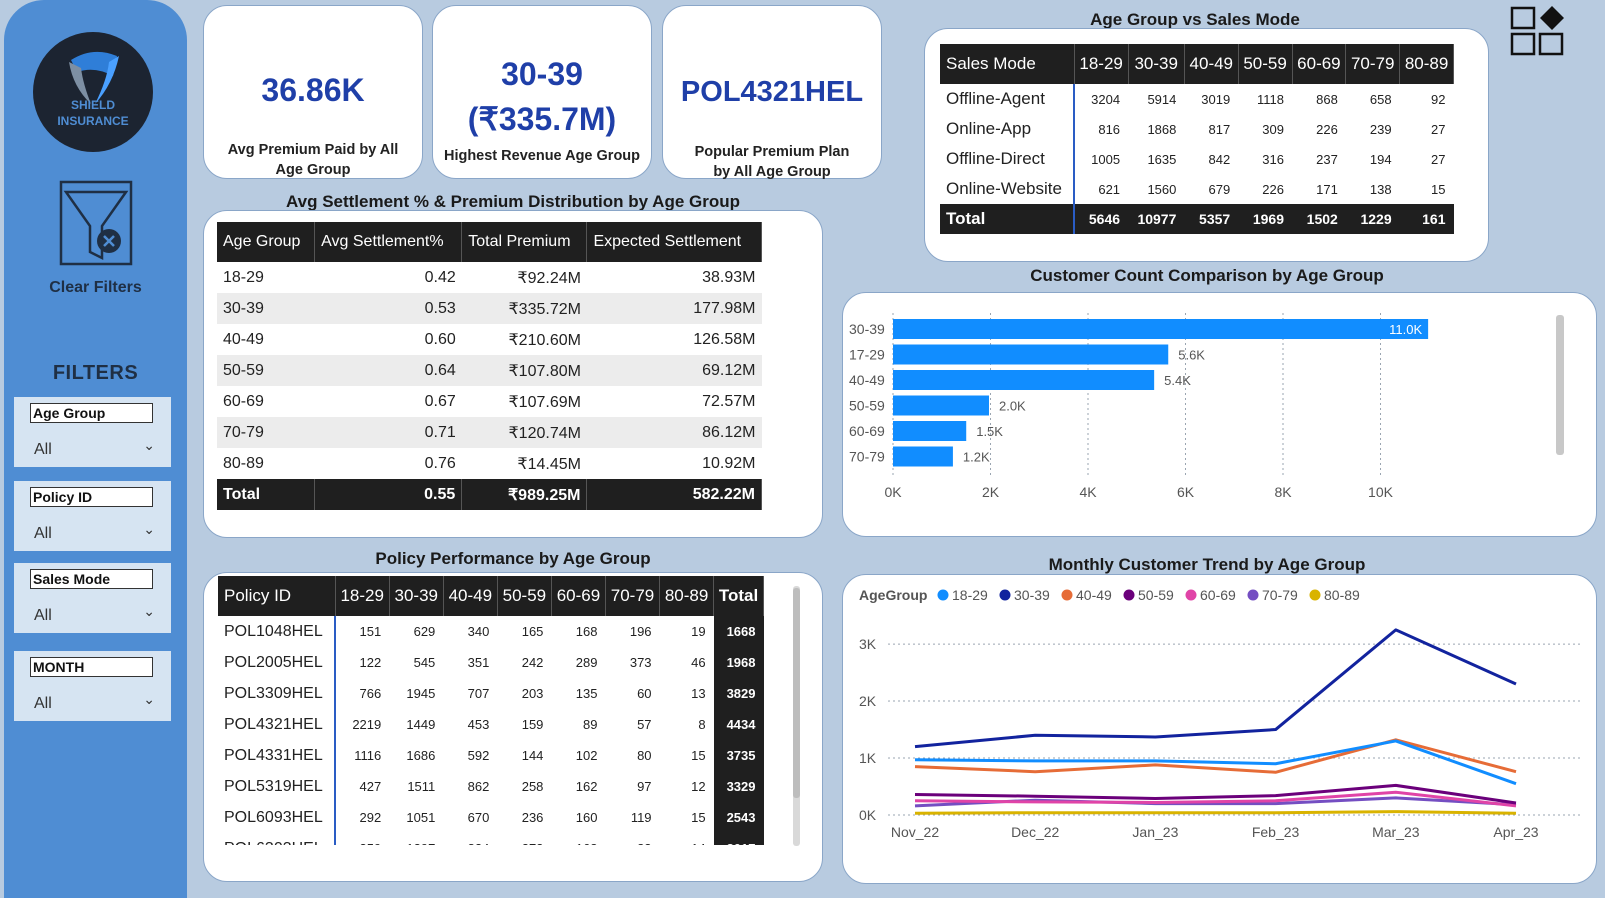  Describe the element at coordinates (941, 405) in the screenshot. I see `bar` at that location.